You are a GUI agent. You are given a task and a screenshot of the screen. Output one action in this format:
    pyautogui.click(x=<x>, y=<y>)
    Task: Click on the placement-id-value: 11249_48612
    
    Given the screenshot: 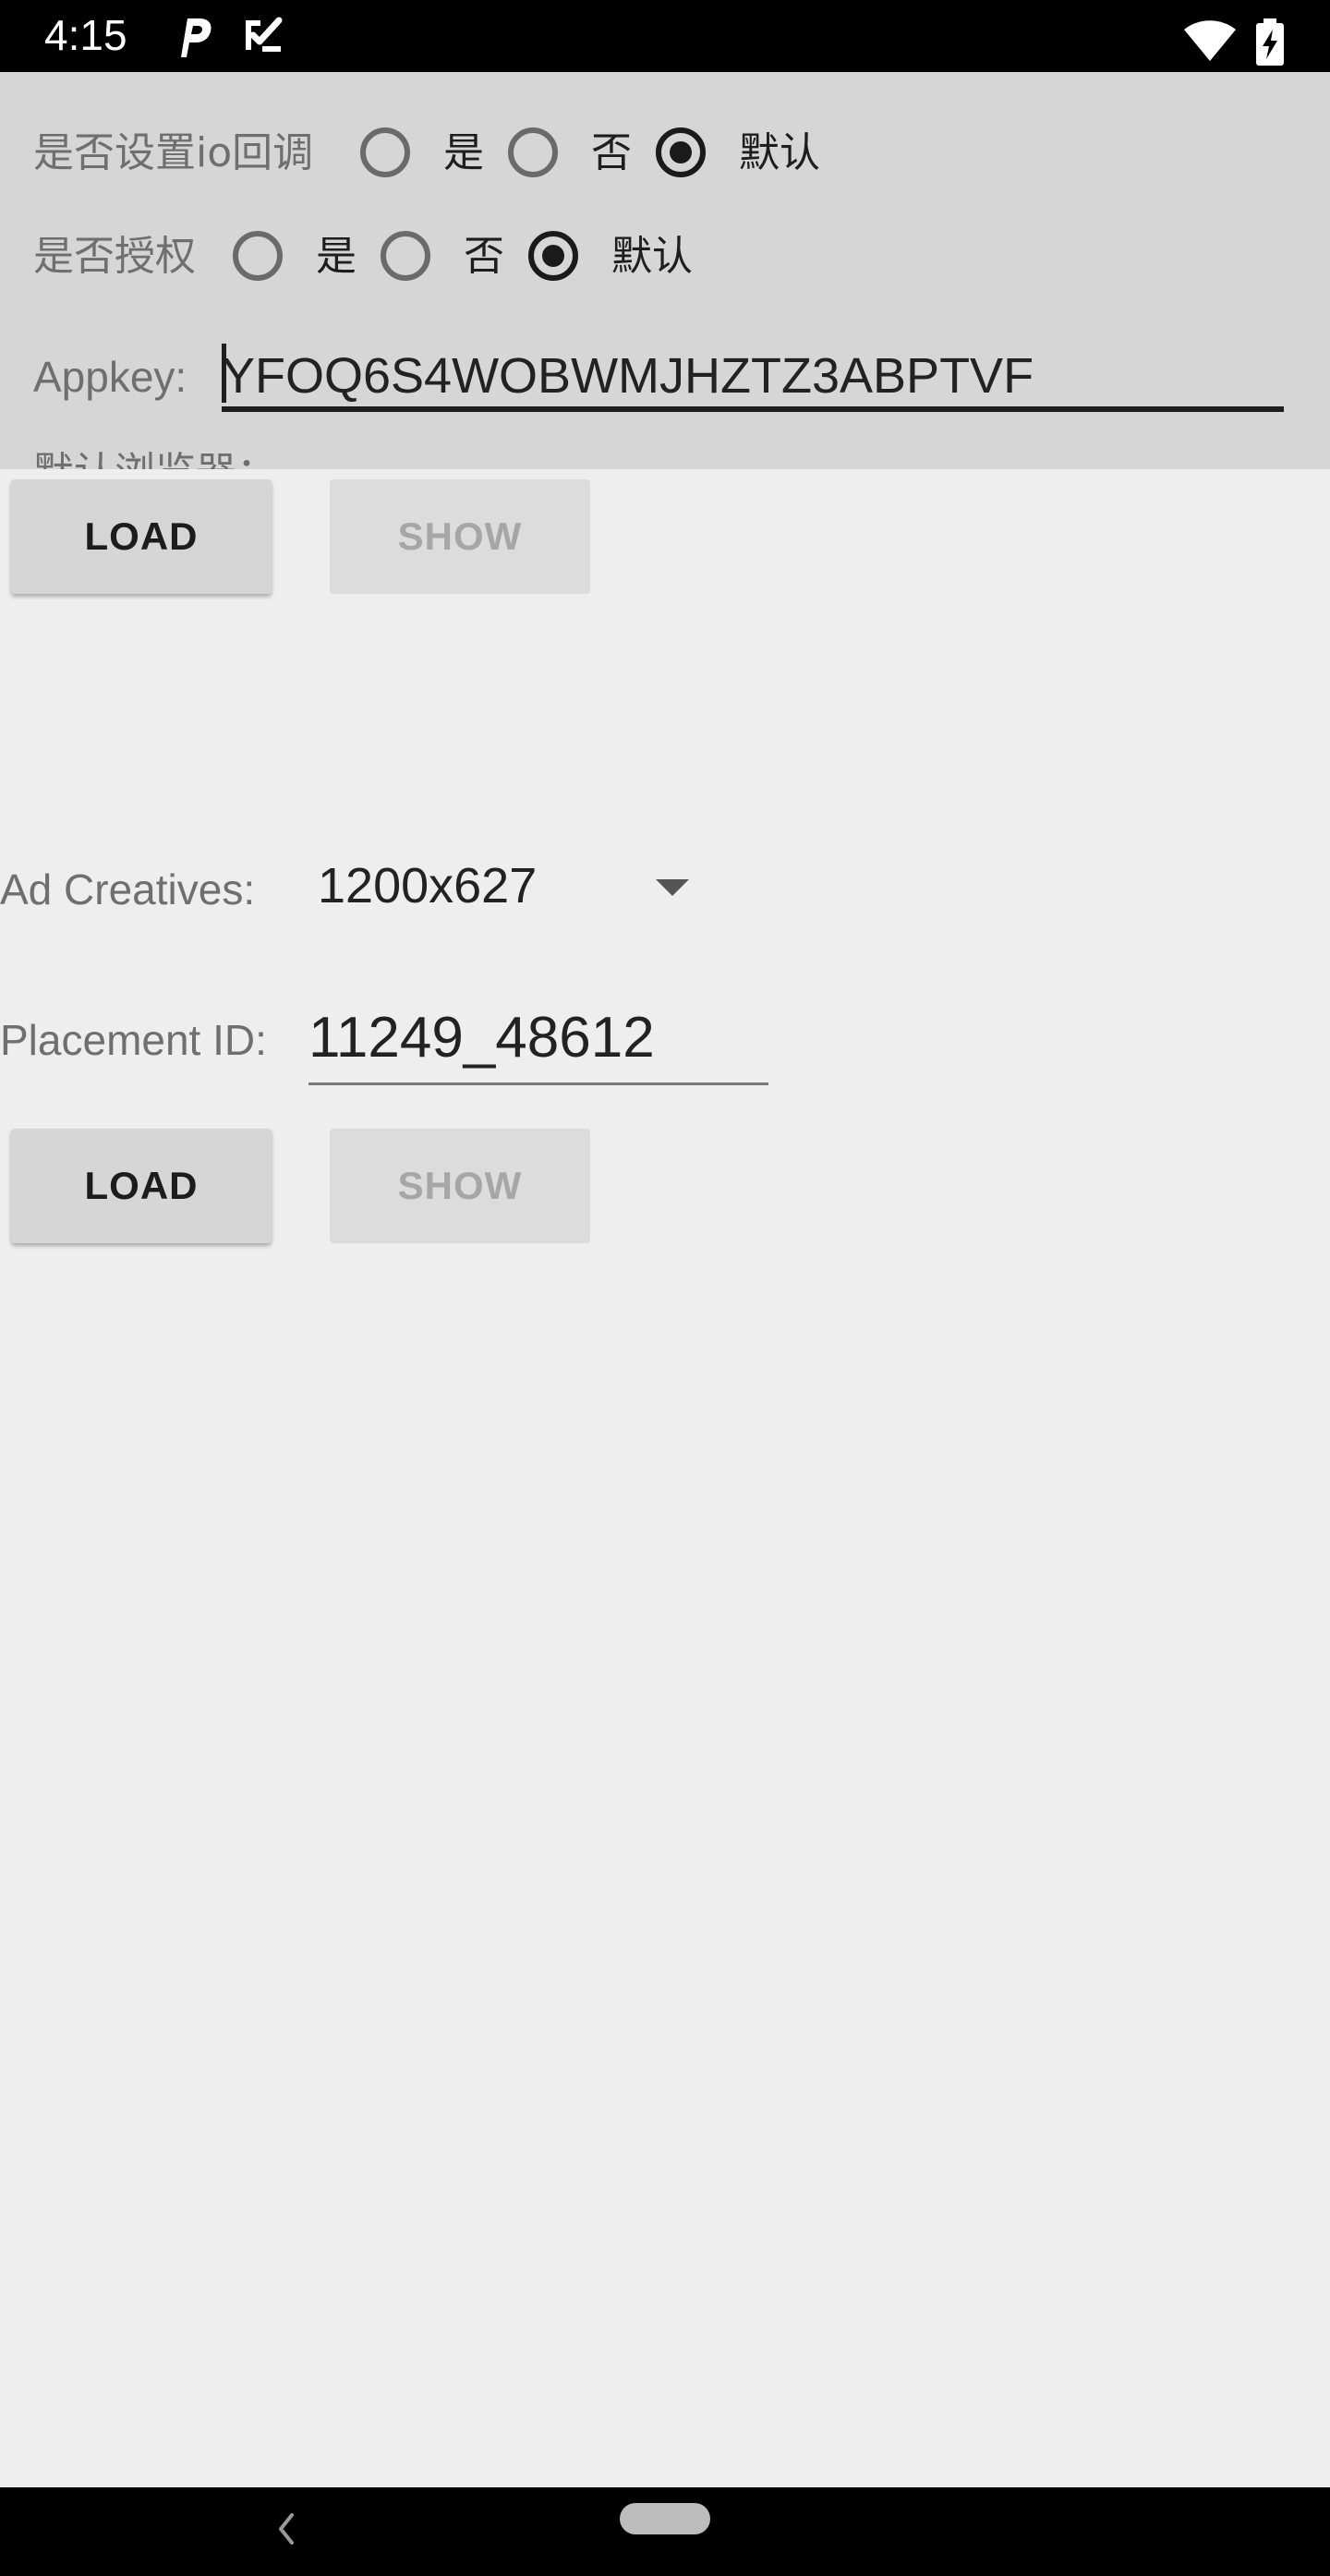 What is the action you would take?
    pyautogui.click(x=481, y=1038)
    